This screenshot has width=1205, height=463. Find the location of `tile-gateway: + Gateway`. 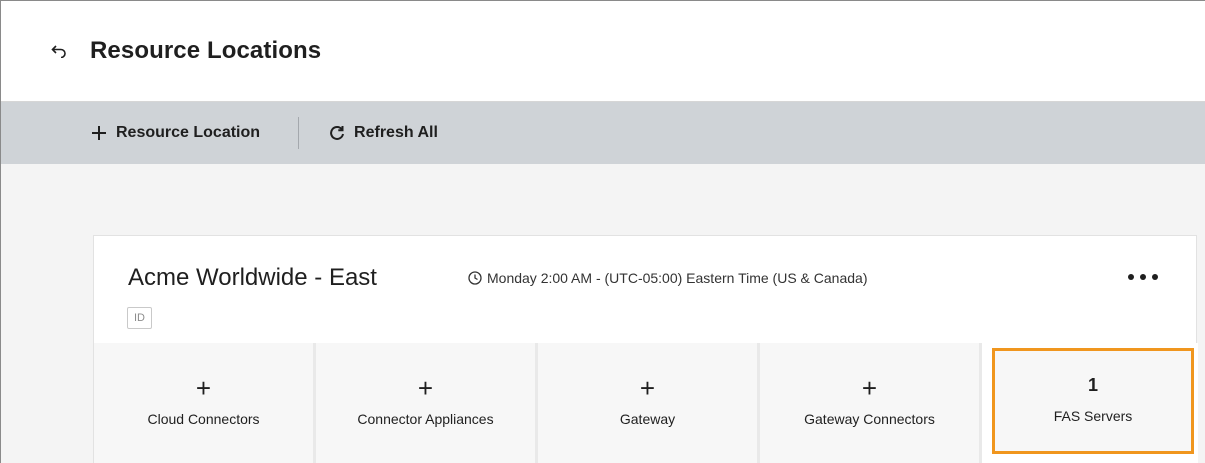

tile-gateway: + Gateway is located at coordinates (647, 403).